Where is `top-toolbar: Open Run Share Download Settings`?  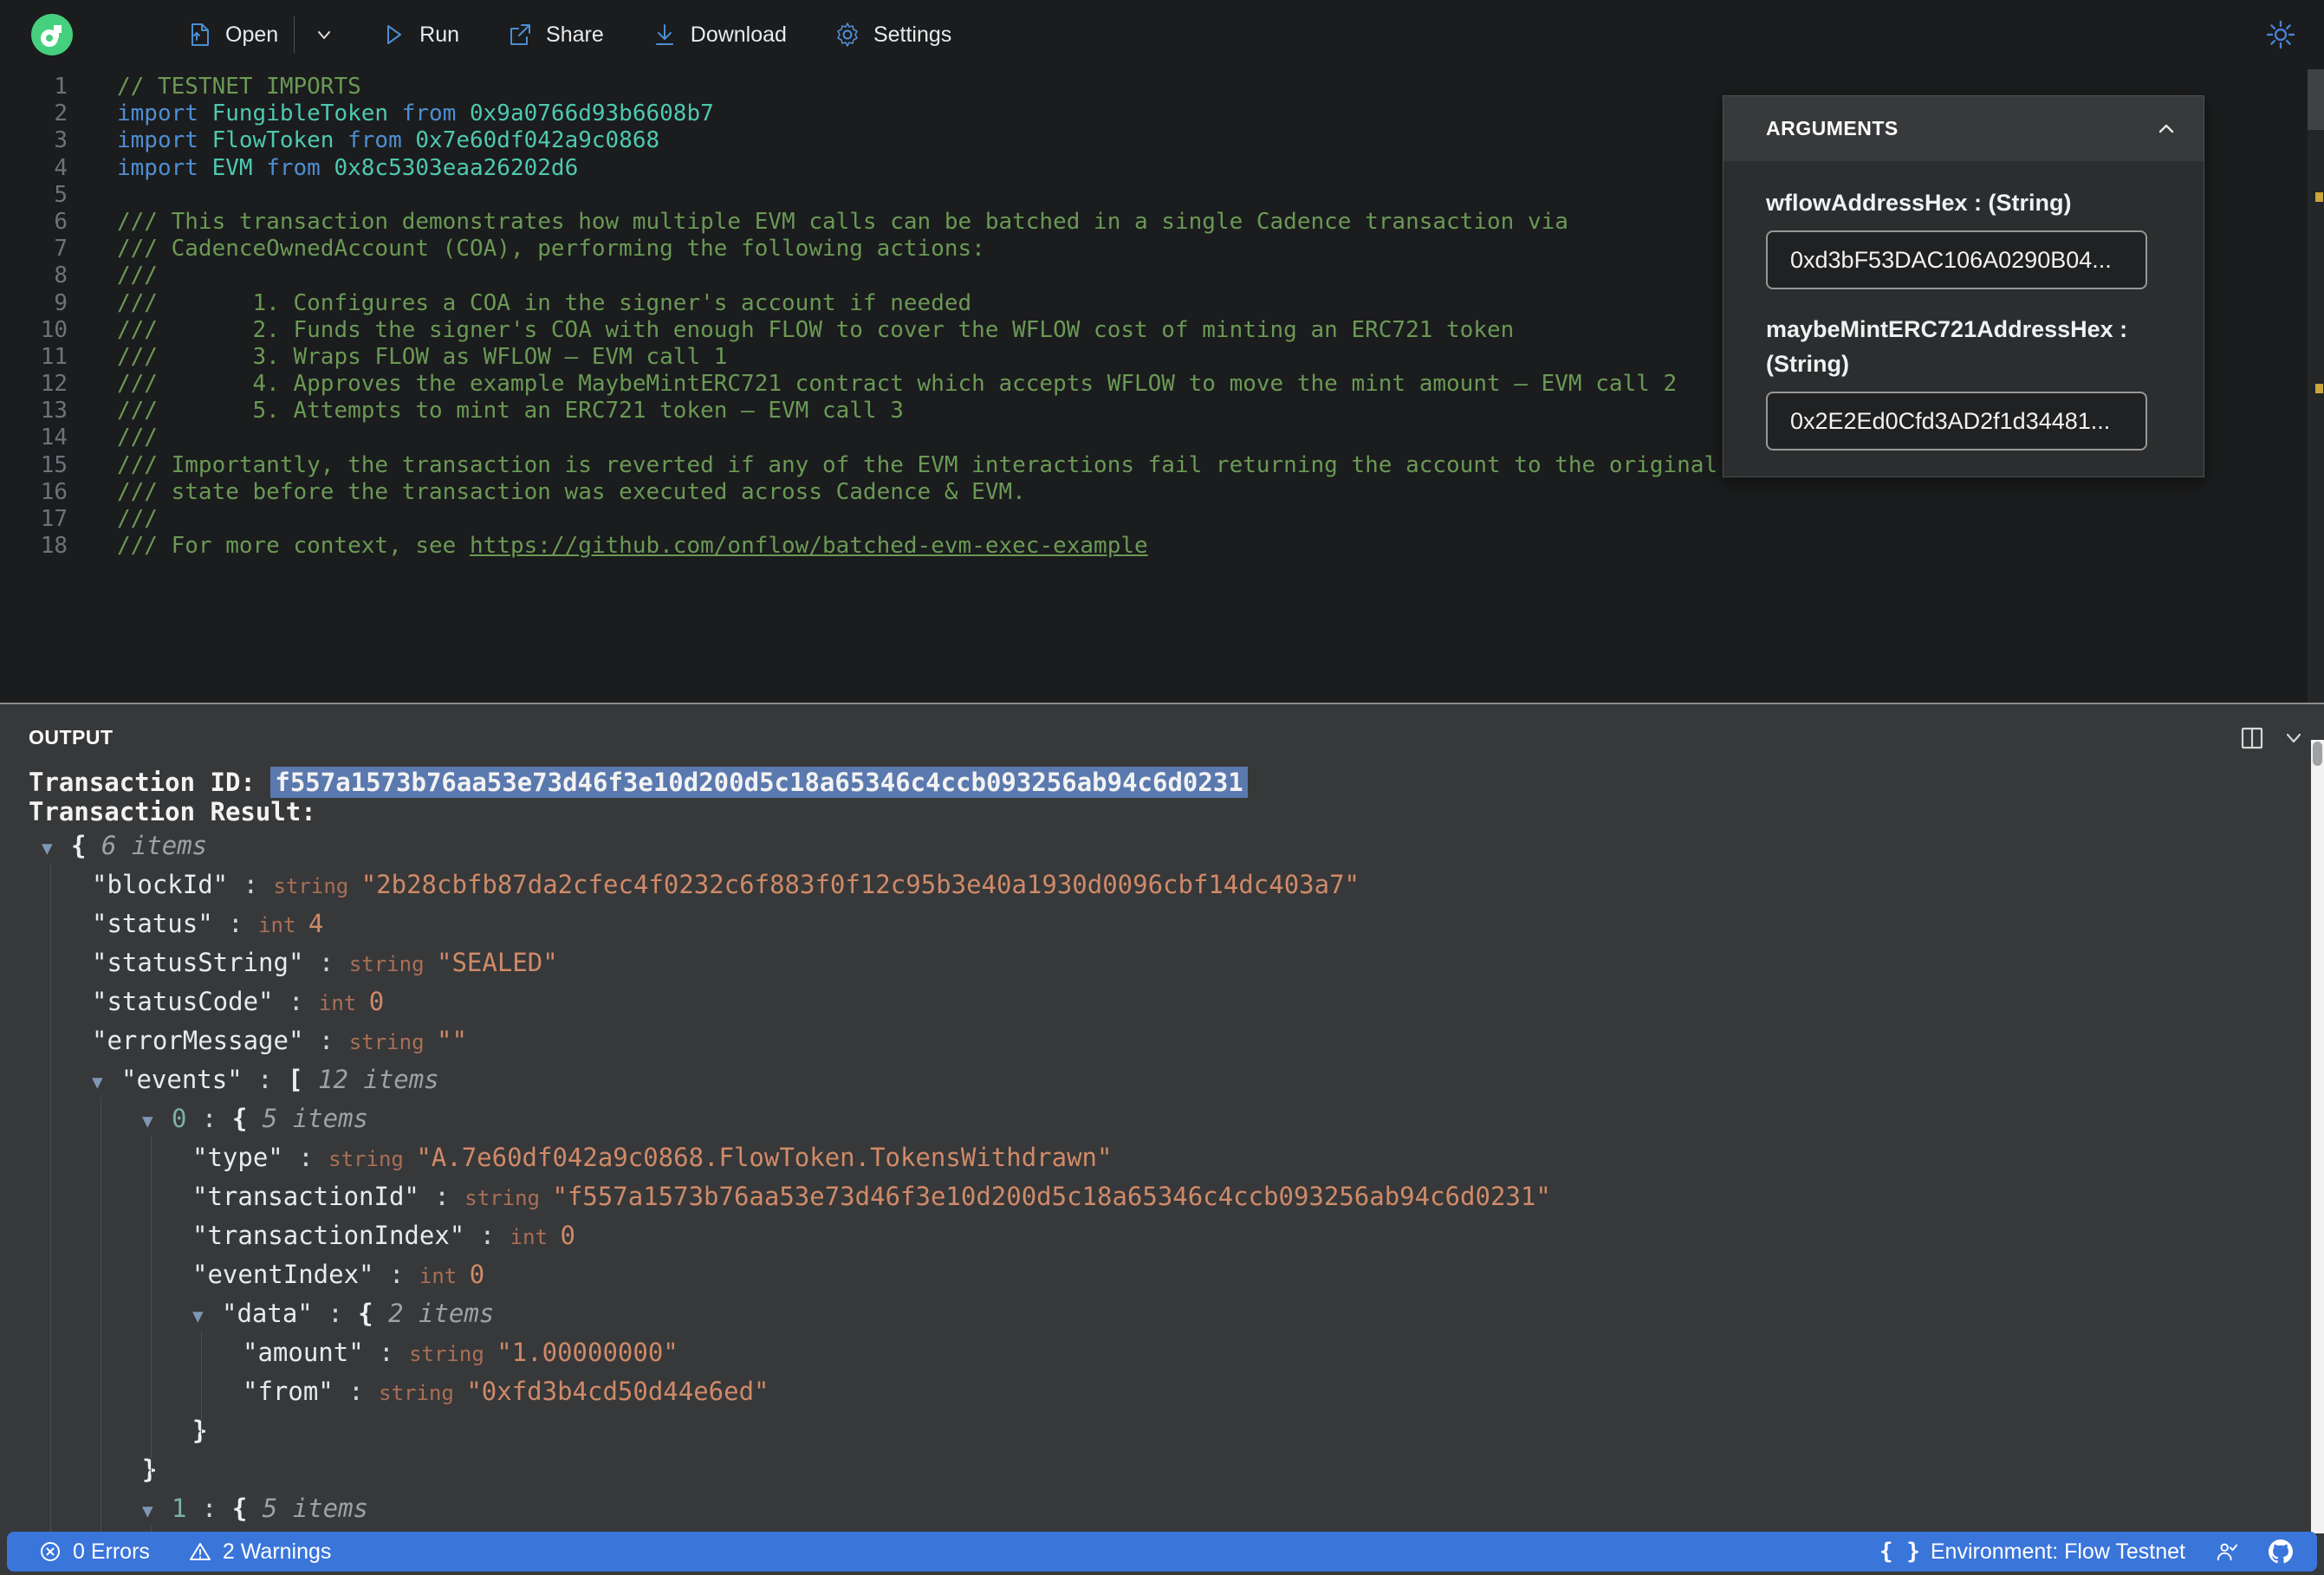
top-toolbar: Open Run Share Download Settings is located at coordinates (1162, 34).